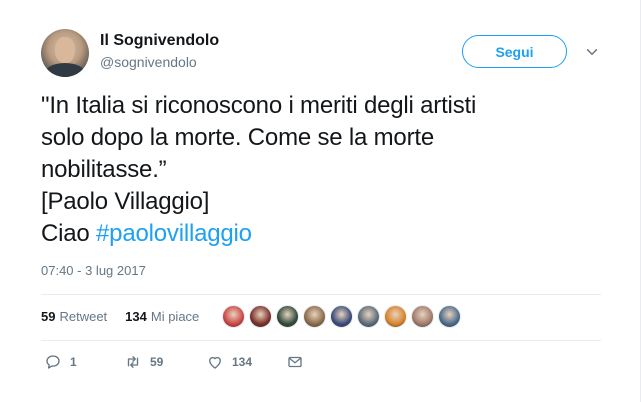 This screenshot has width=641, height=402. I want to click on like-button: 134, so click(246, 362).